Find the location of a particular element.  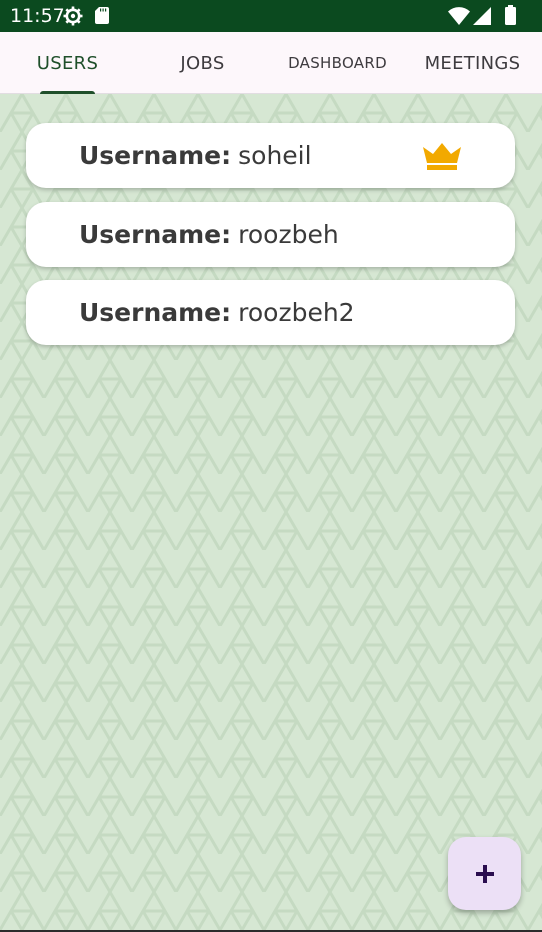

user-card: Username: roozbeh is located at coordinates (270, 234).